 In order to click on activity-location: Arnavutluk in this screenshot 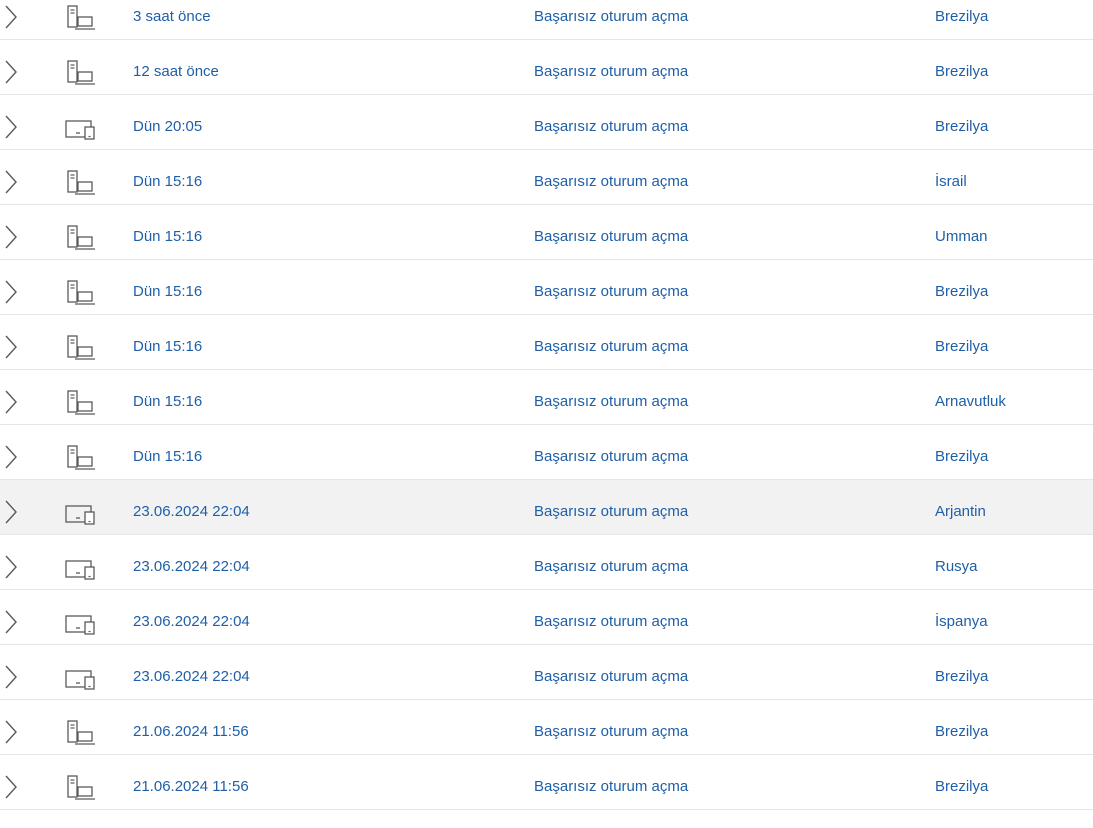, I will do `click(970, 402)`.